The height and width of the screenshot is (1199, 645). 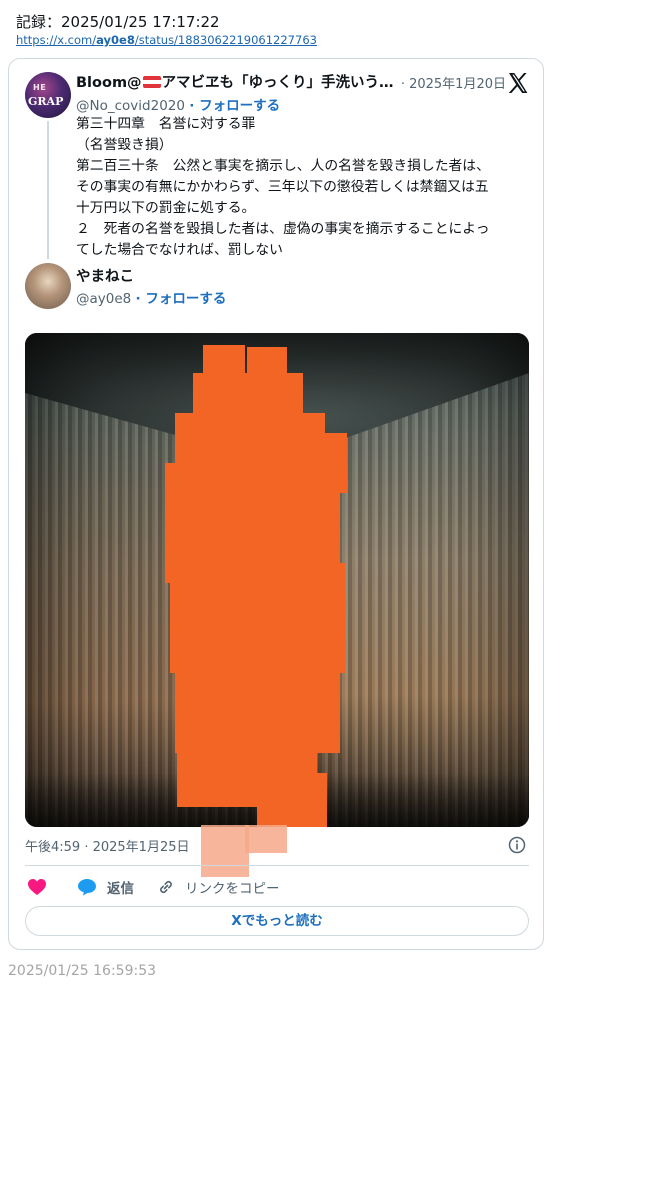 What do you see at coordinates (166, 208) in the screenshot?
I see `text-line: 十万円以下の罰金に処する。` at bounding box center [166, 208].